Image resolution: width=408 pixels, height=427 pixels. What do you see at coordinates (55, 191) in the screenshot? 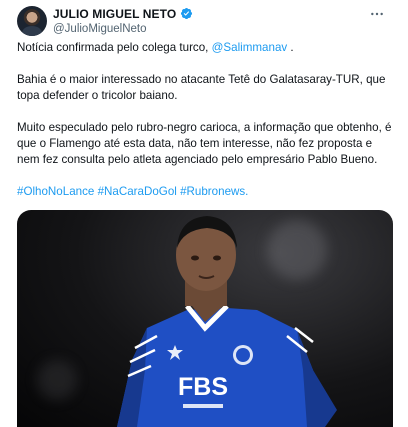
I see `hashtag-link: #OlhoNoLance` at bounding box center [55, 191].